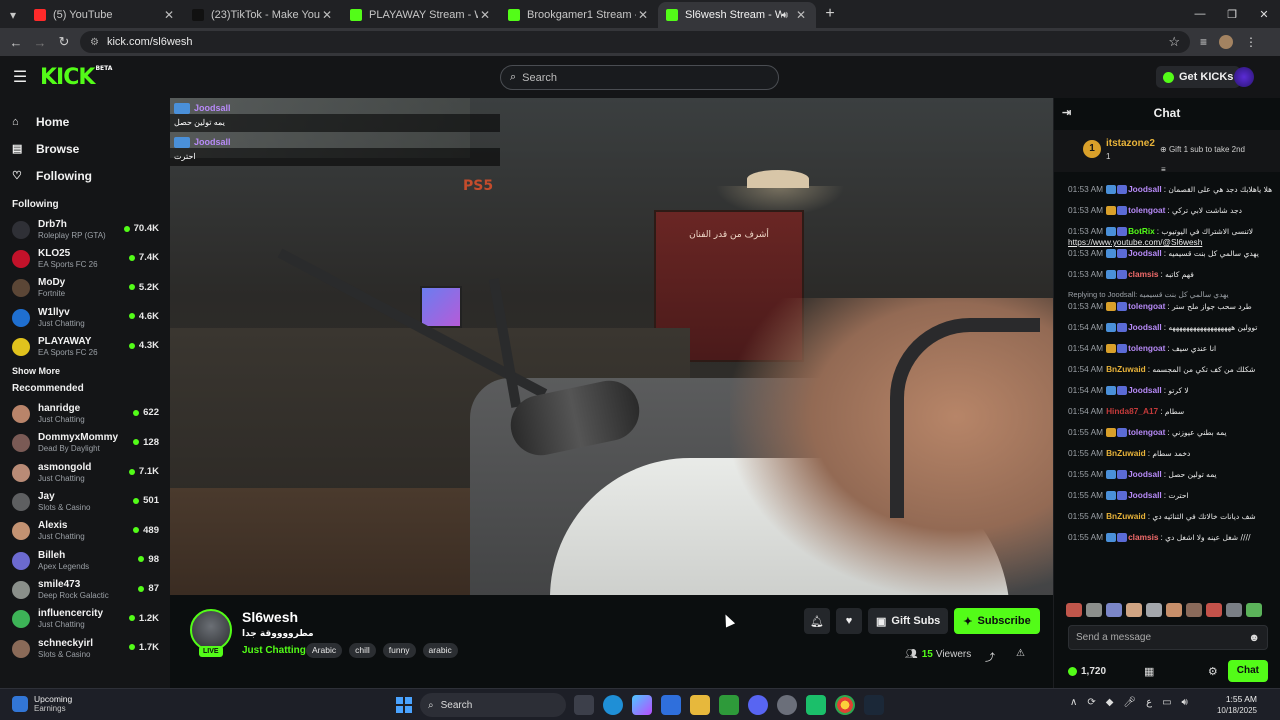 This screenshot has width=1280, height=720. I want to click on file-explorer-icon, so click(700, 705).